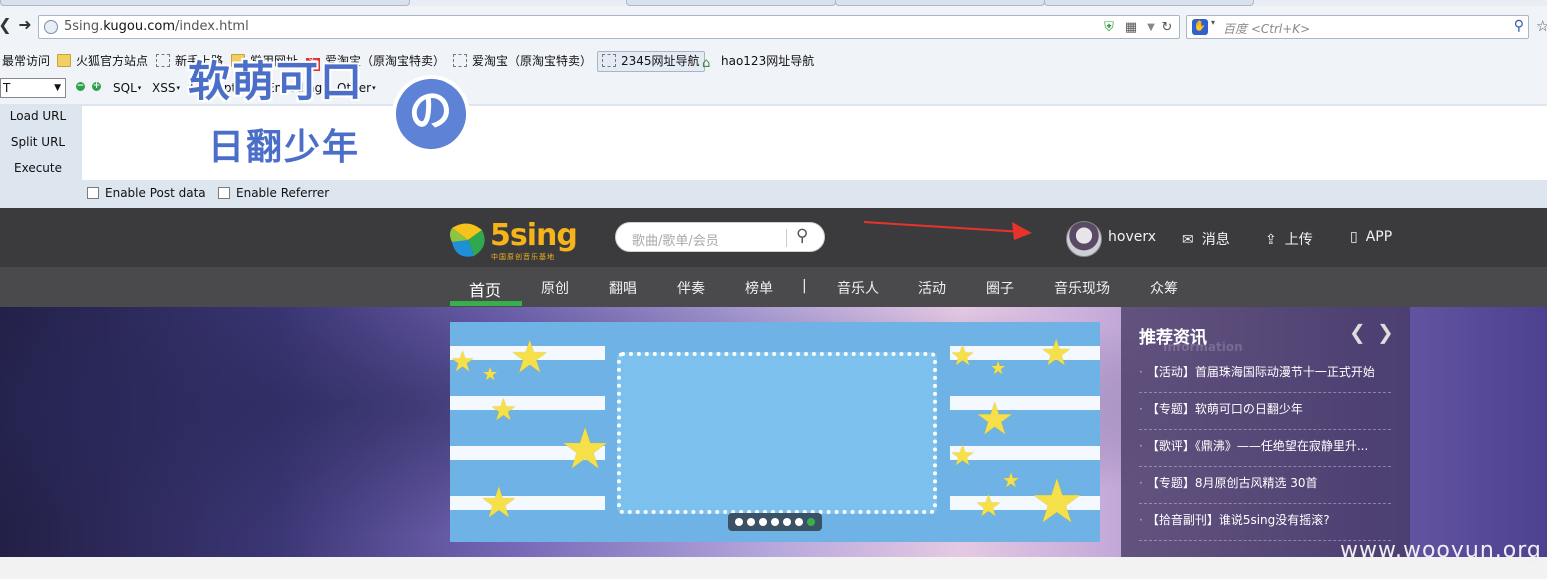 This screenshot has height=579, width=1547. Describe the element at coordinates (1289, 239) in the screenshot. I see `upload-link: ⇪ 上传` at that location.